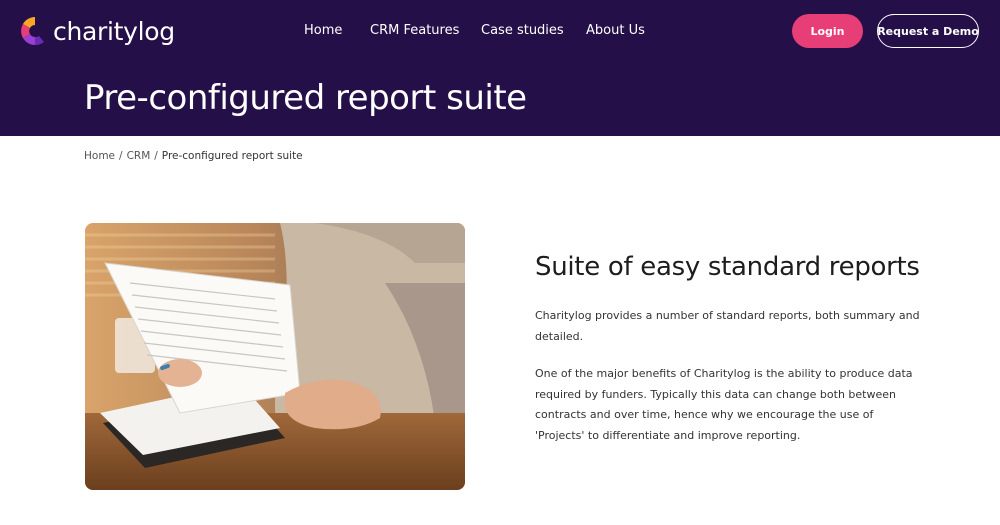 This screenshot has width=1000, height=525. What do you see at coordinates (414, 30) in the screenshot?
I see `nav-item-crm-features: CRM Features` at bounding box center [414, 30].